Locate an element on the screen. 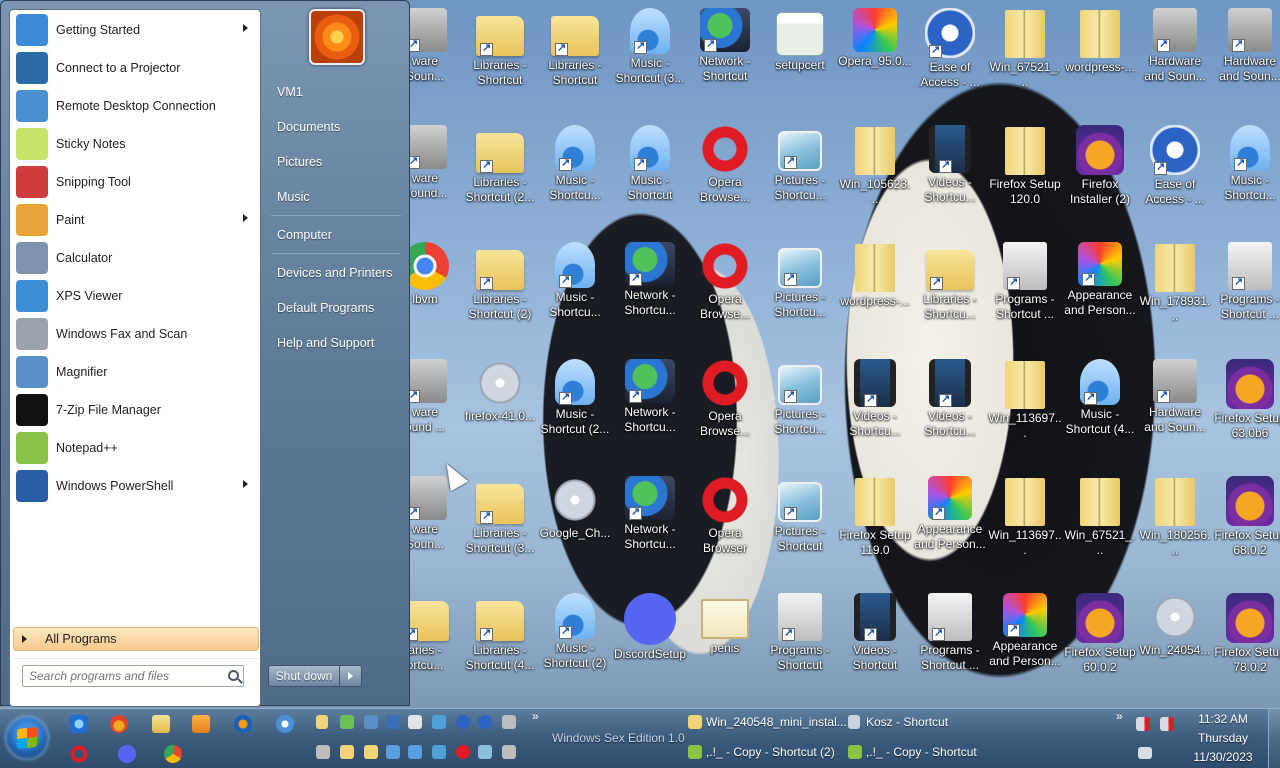 The height and width of the screenshot is (768, 1280). network3-quicklaunch-icon is located at coordinates (439, 752).